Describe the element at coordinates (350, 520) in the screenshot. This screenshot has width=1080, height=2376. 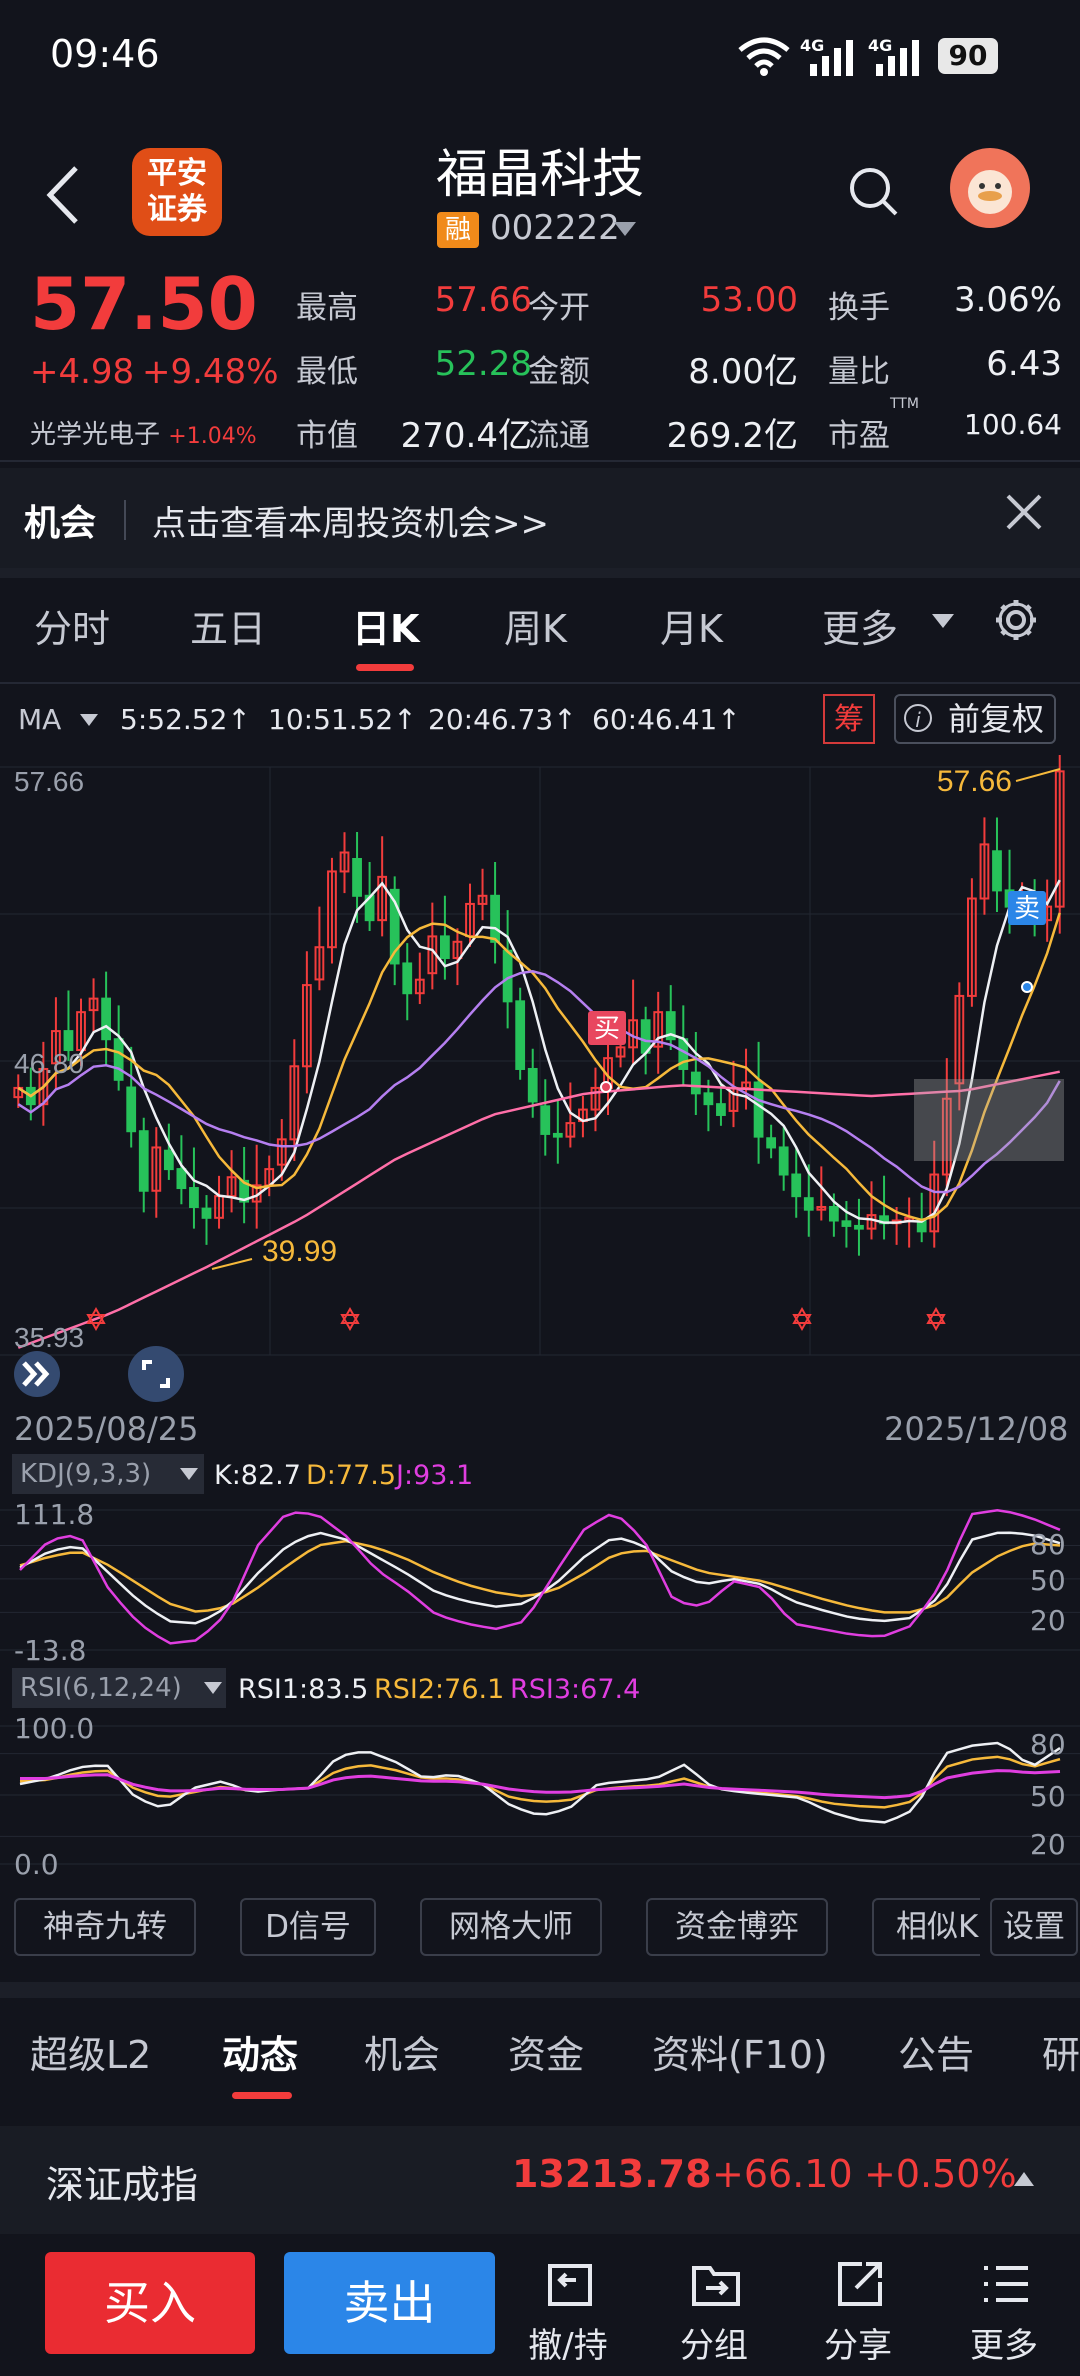
I see `opportunity-link: 点击查看本周投资机会>>` at that location.